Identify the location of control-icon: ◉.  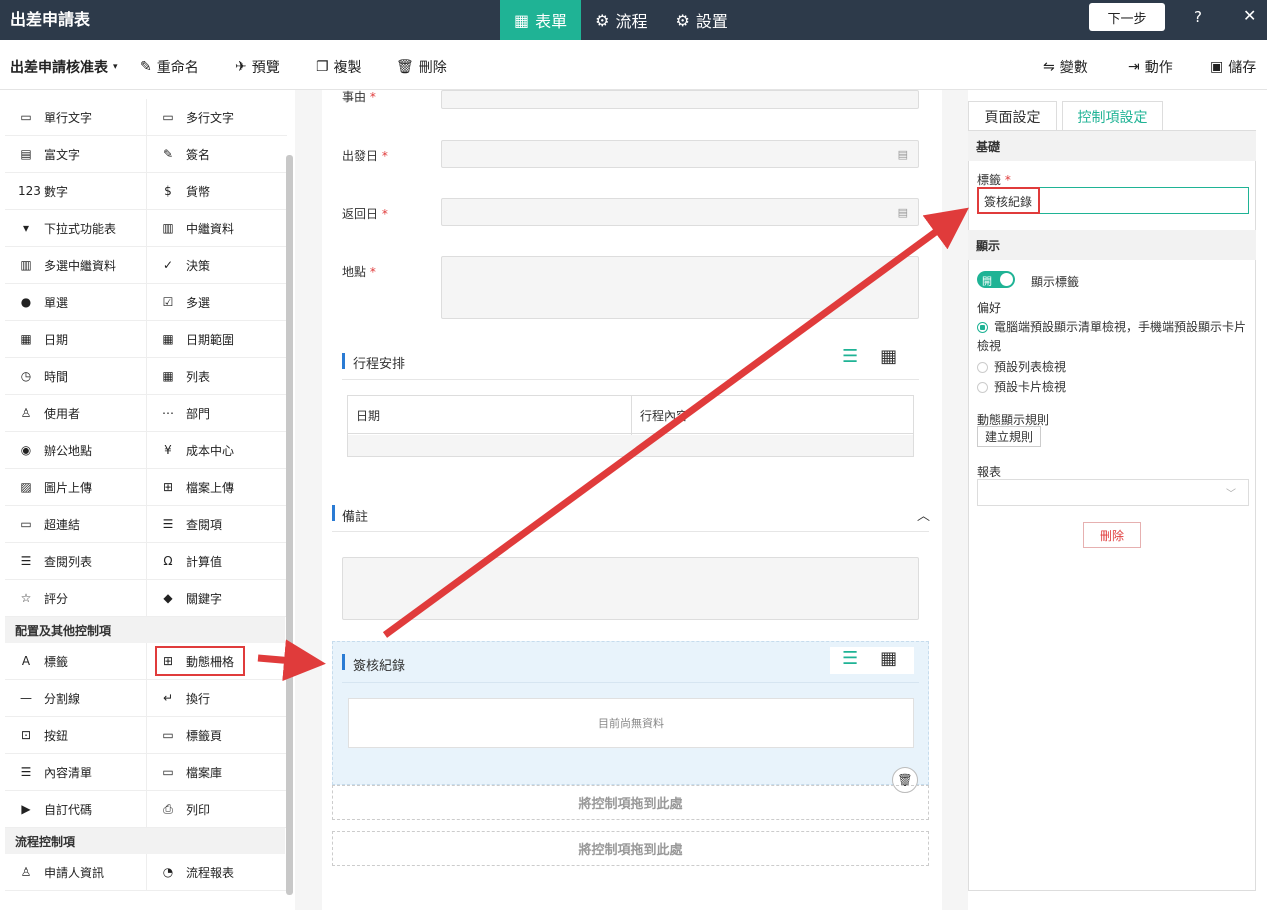
(26, 450).